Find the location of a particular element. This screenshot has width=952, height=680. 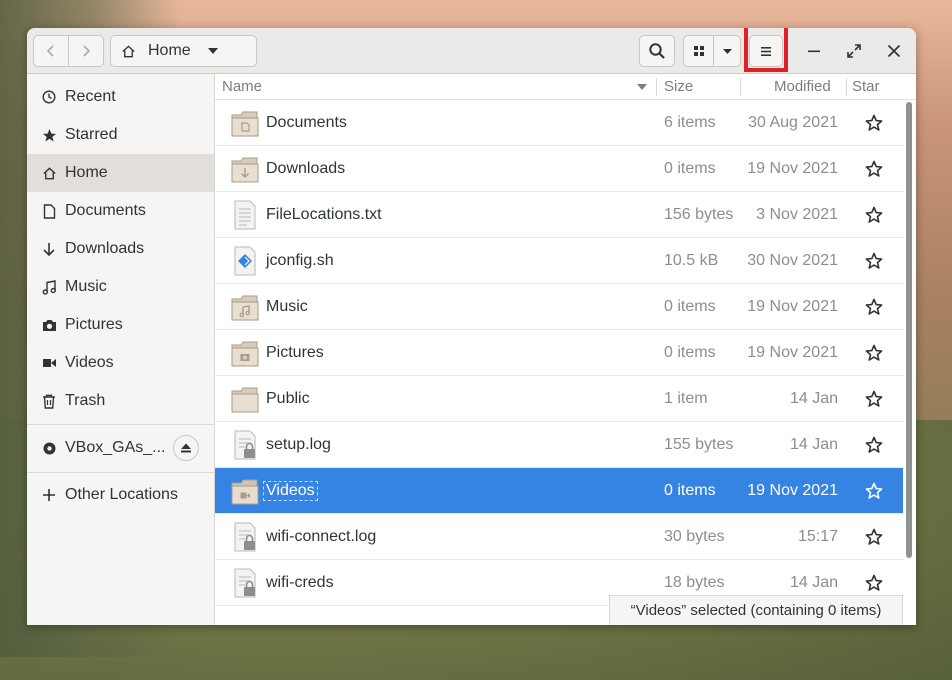

sidebar-item-label: Music is located at coordinates (86, 286).